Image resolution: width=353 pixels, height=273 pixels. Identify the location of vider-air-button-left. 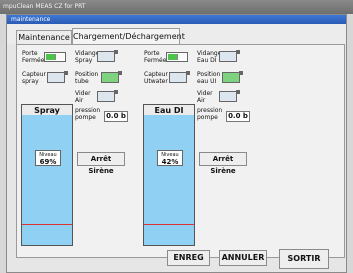
(107, 96).